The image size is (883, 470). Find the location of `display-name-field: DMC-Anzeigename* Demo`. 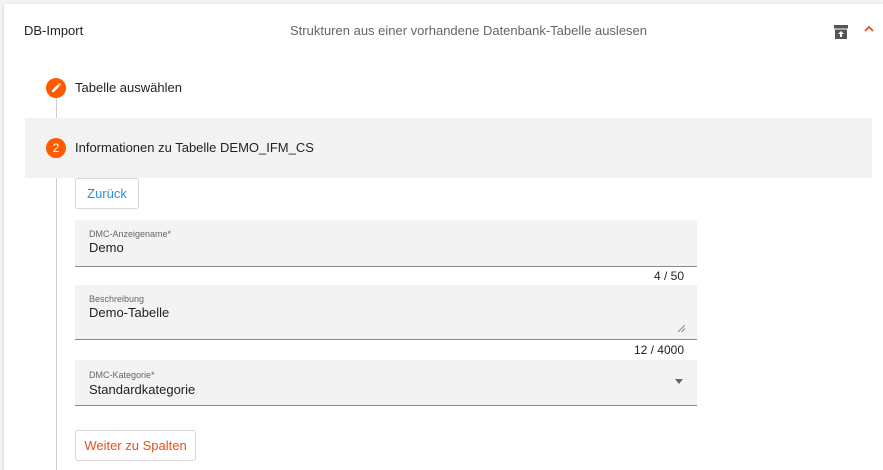

display-name-field: DMC-Anzeigename* Demo is located at coordinates (386, 243).